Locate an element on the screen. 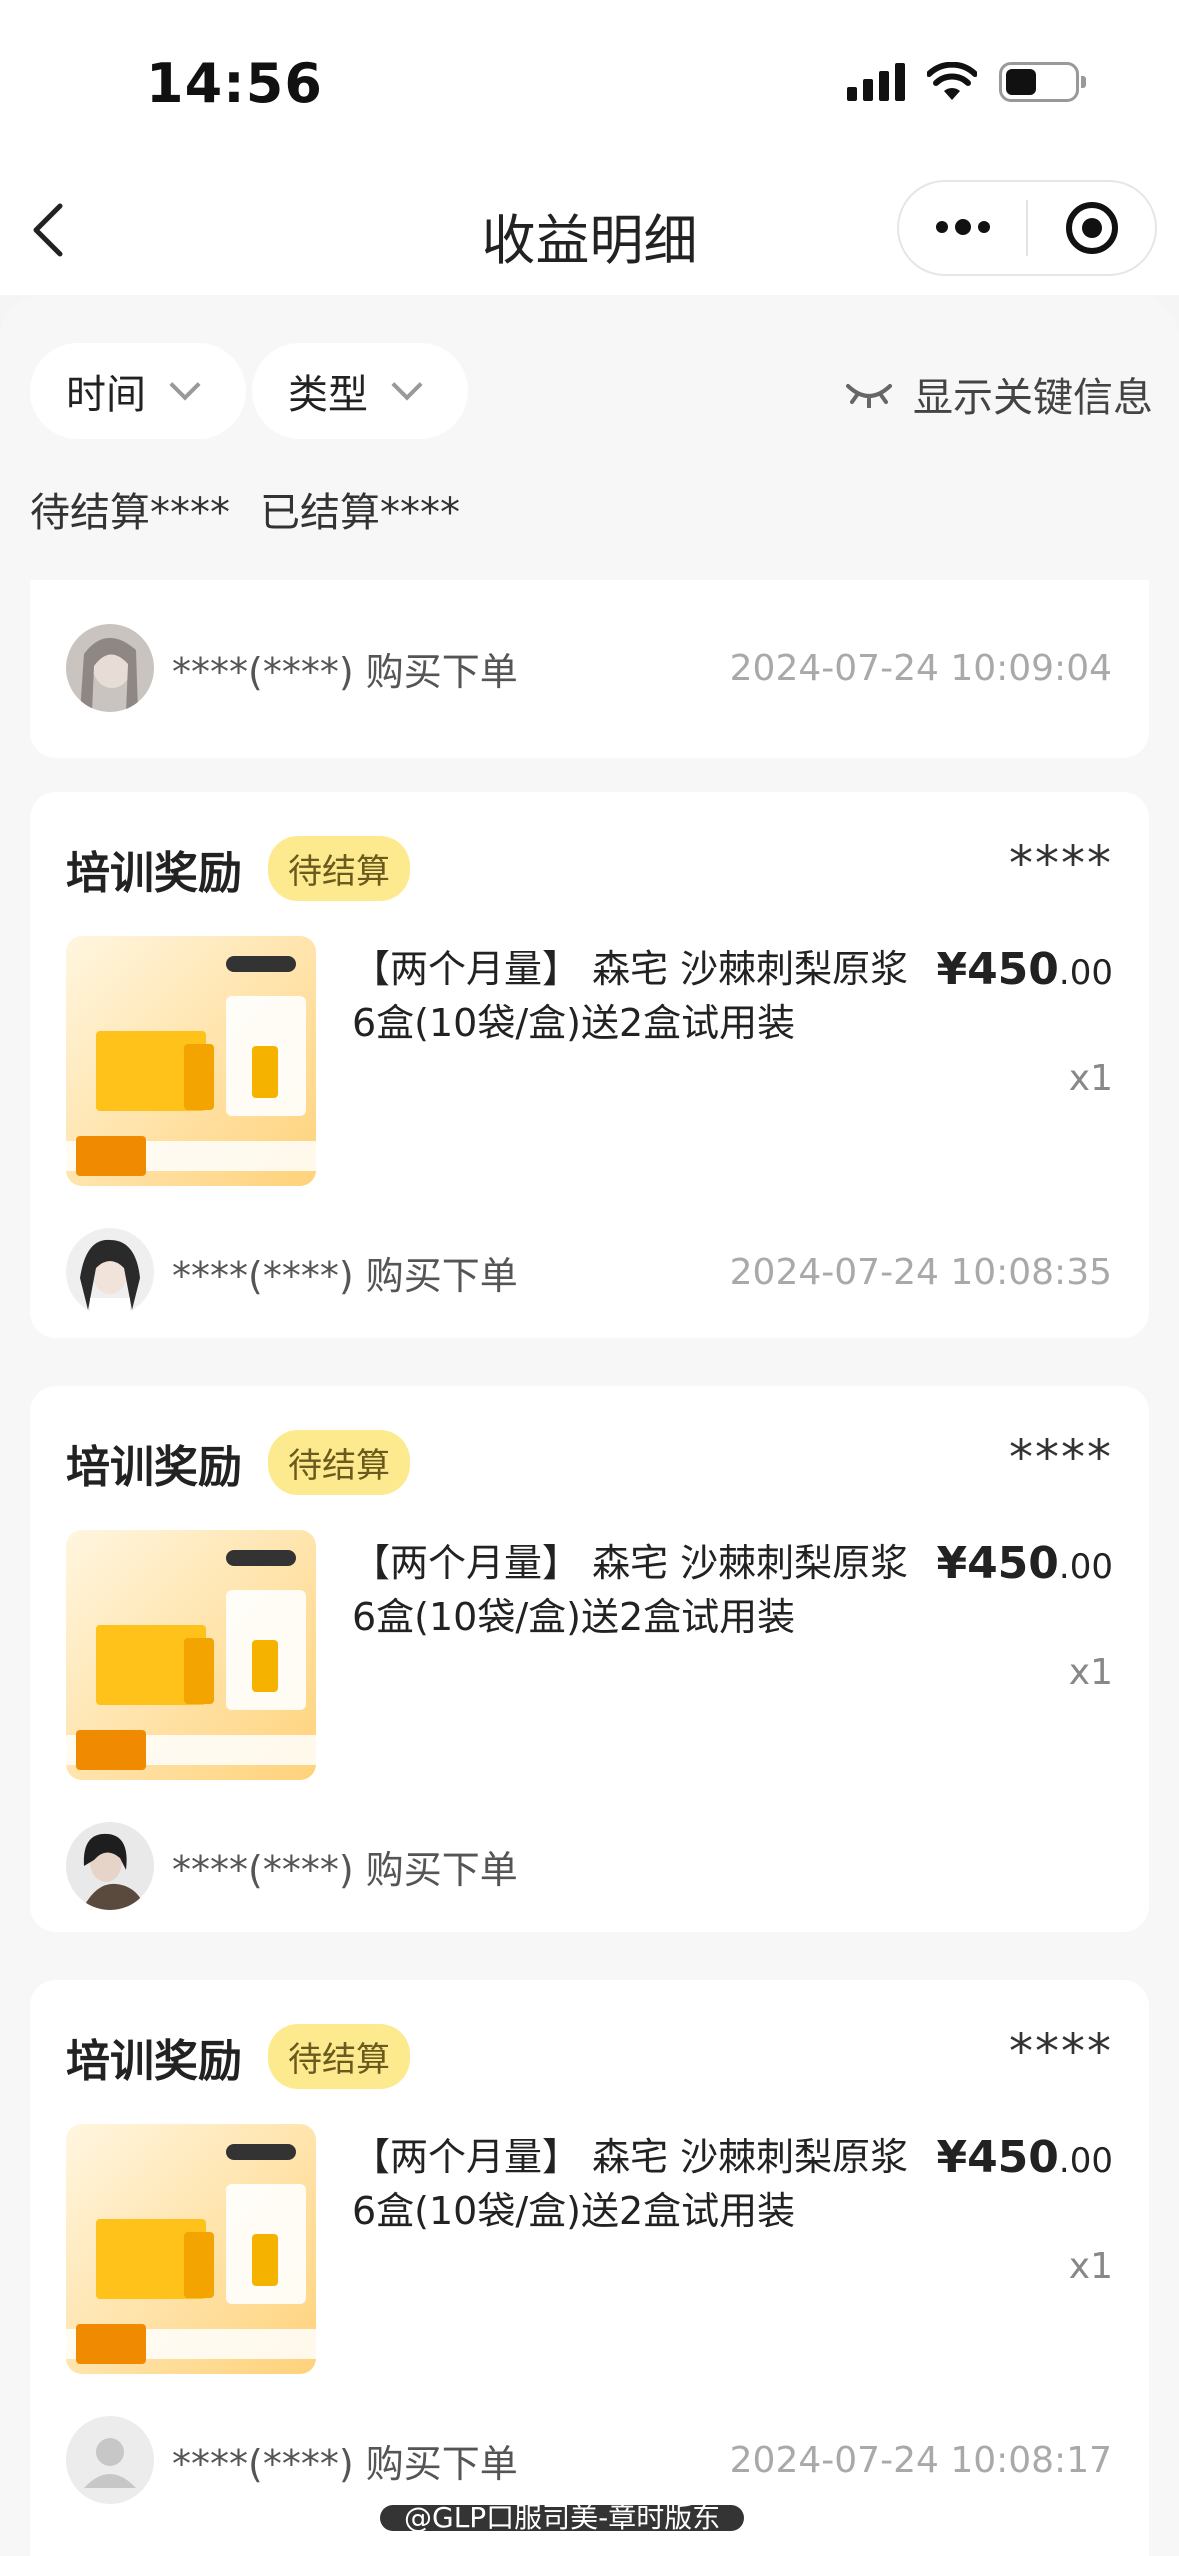  buyer-row: ****(****) 购买下单 is located at coordinates (589, 1866).